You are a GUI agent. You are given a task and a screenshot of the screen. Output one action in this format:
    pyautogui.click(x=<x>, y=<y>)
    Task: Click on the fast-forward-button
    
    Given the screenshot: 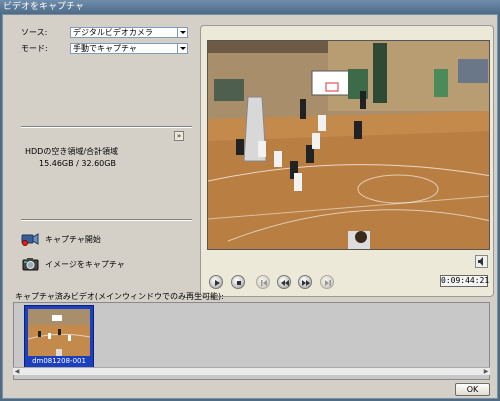 What is the action you would take?
    pyautogui.click(x=305, y=282)
    